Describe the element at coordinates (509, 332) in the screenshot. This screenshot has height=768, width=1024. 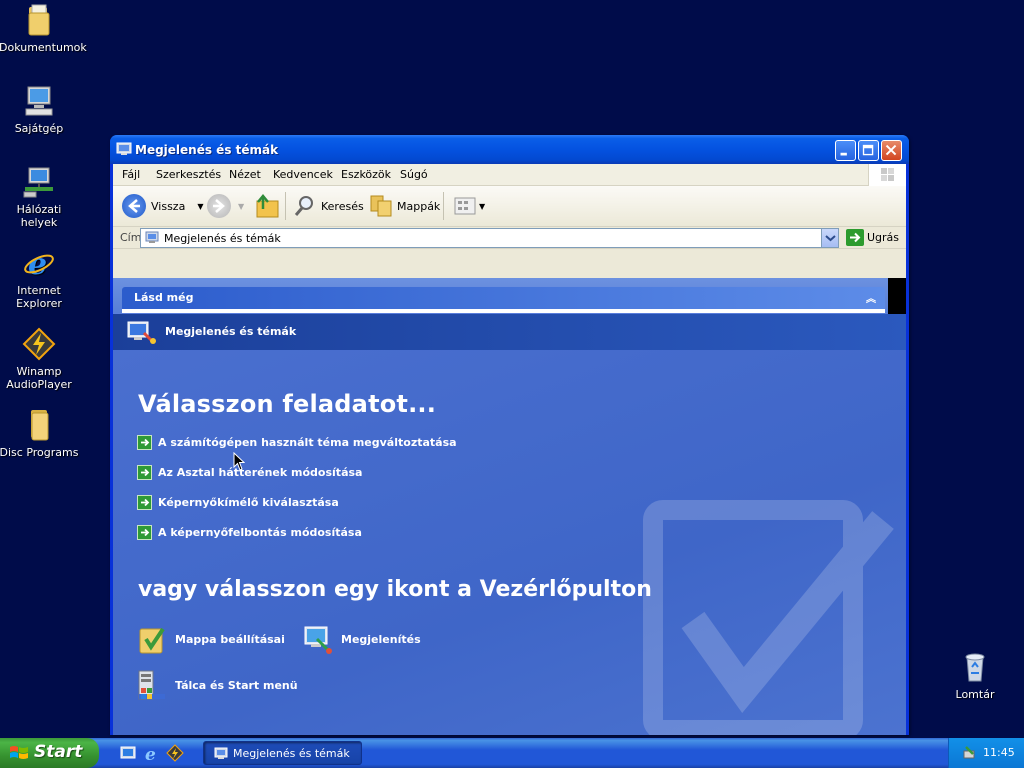
I see `category-header: Megjelenés és témák` at that location.